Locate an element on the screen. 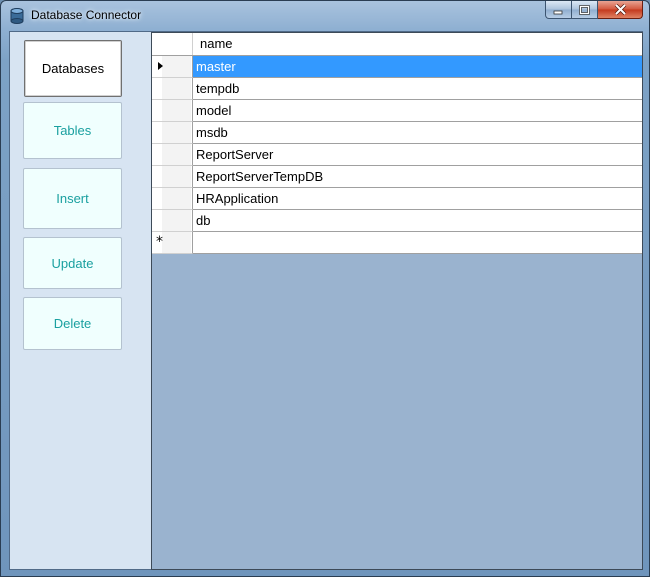  grid-cell: db is located at coordinates (417, 221).